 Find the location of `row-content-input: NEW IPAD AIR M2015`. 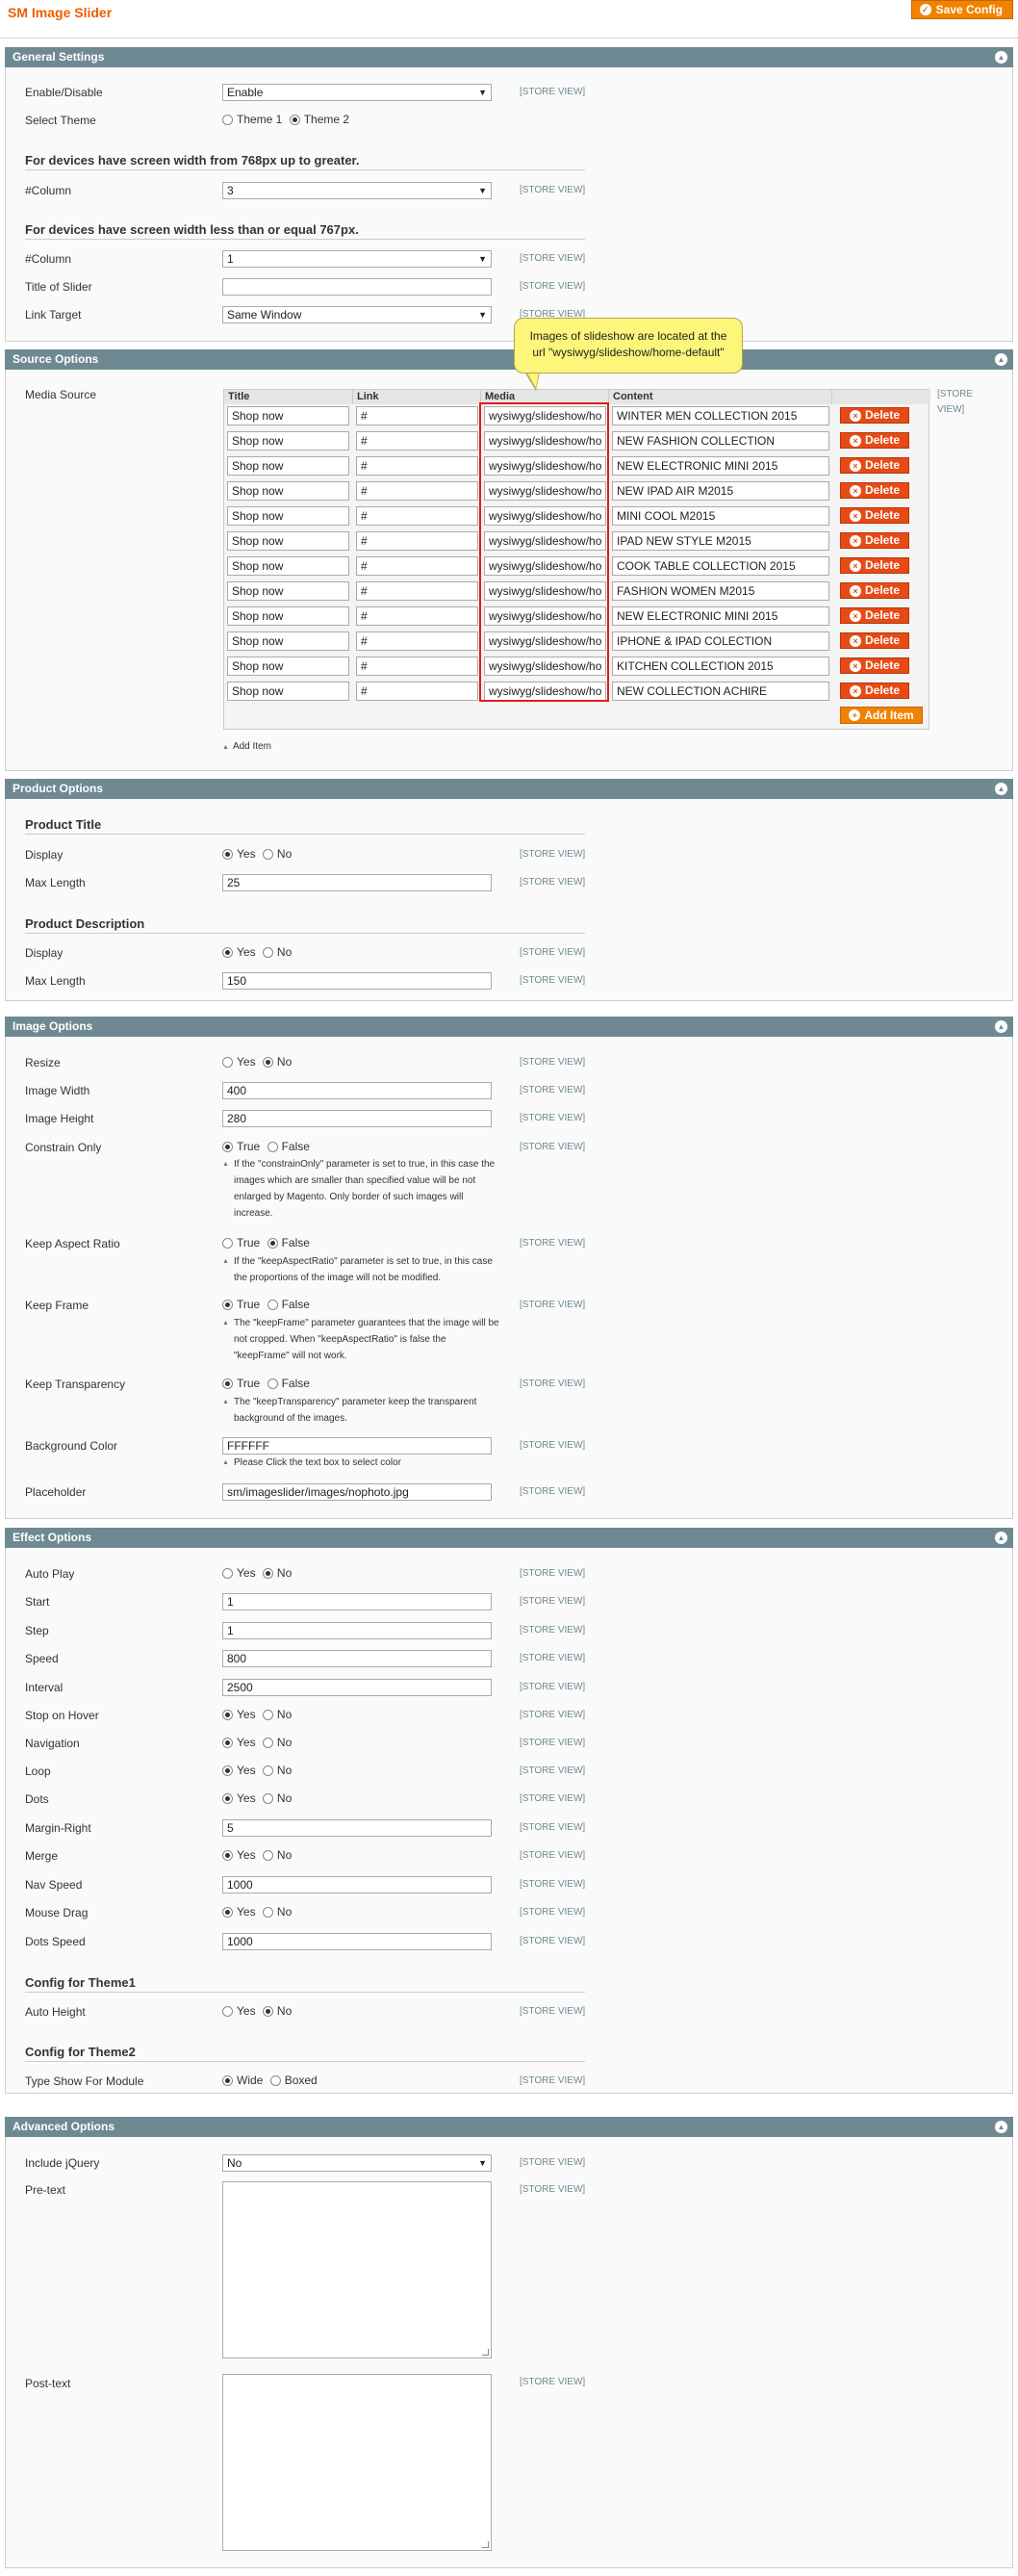

row-content-input: NEW IPAD AIR M2015 is located at coordinates (720, 491).